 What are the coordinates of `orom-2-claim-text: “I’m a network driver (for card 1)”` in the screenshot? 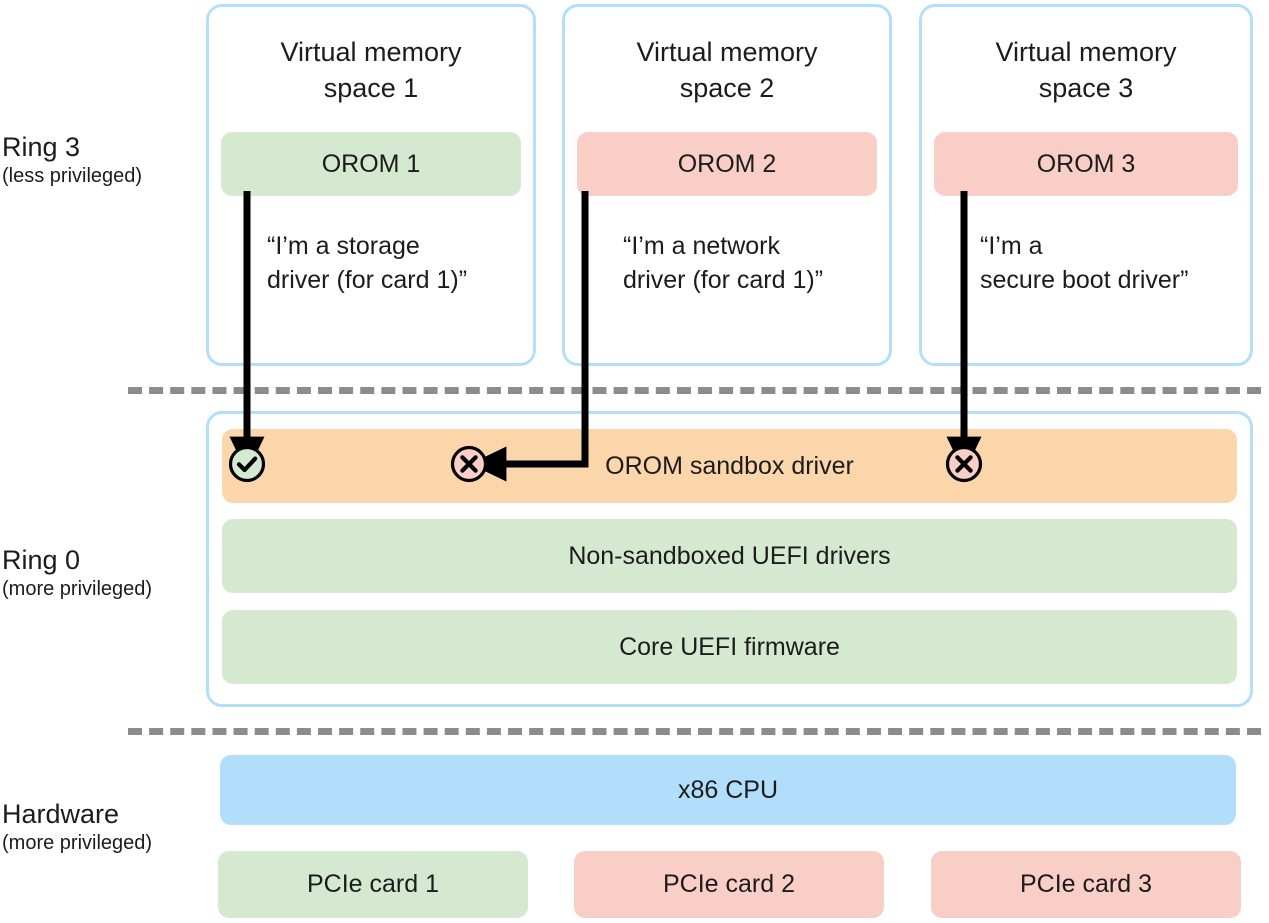 It's located at (723, 263).